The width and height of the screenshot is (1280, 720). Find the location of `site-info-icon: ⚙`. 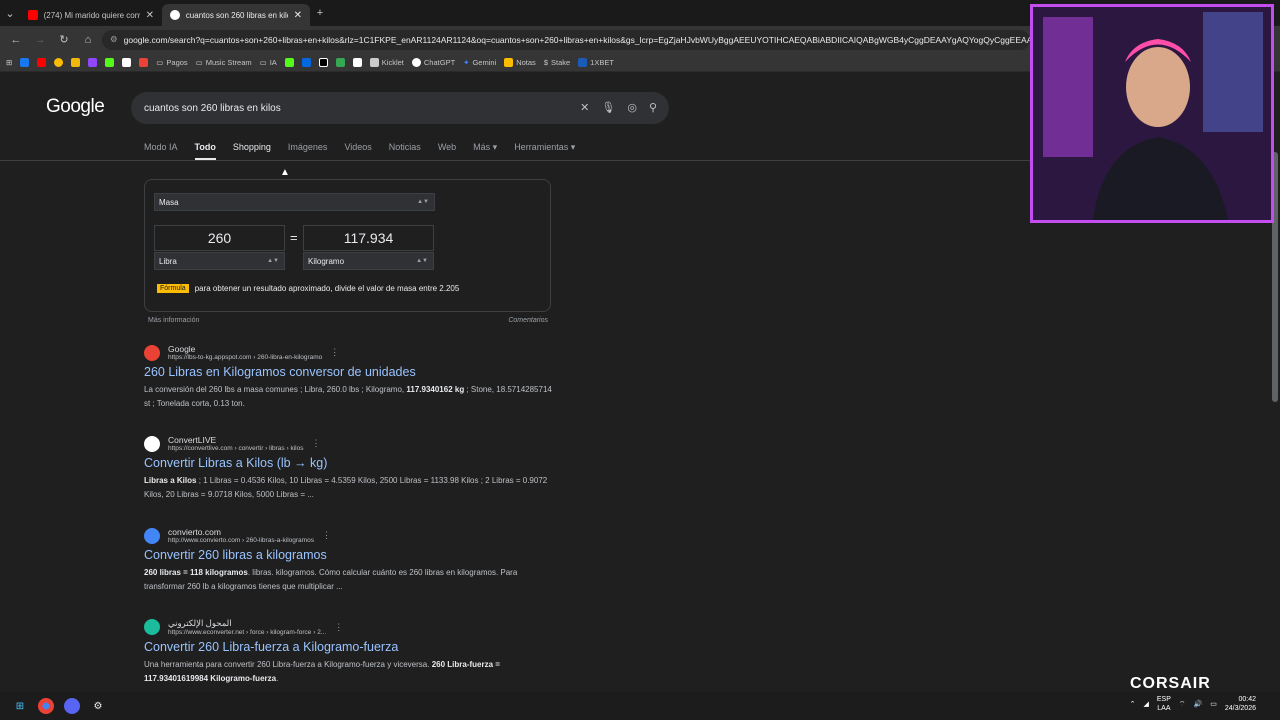

site-info-icon: ⚙ is located at coordinates (114, 39).